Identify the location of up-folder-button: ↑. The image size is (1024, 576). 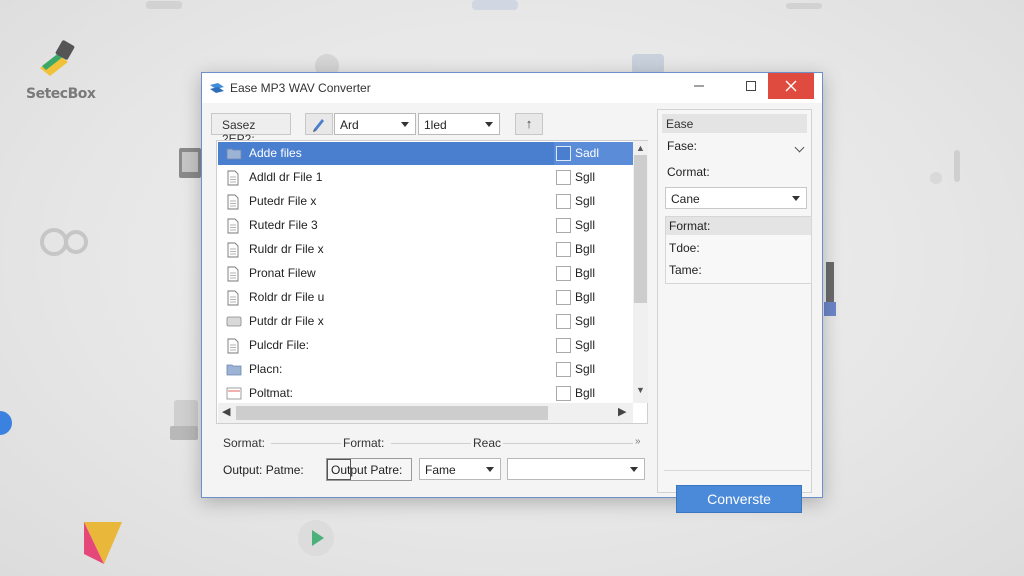
(529, 124).